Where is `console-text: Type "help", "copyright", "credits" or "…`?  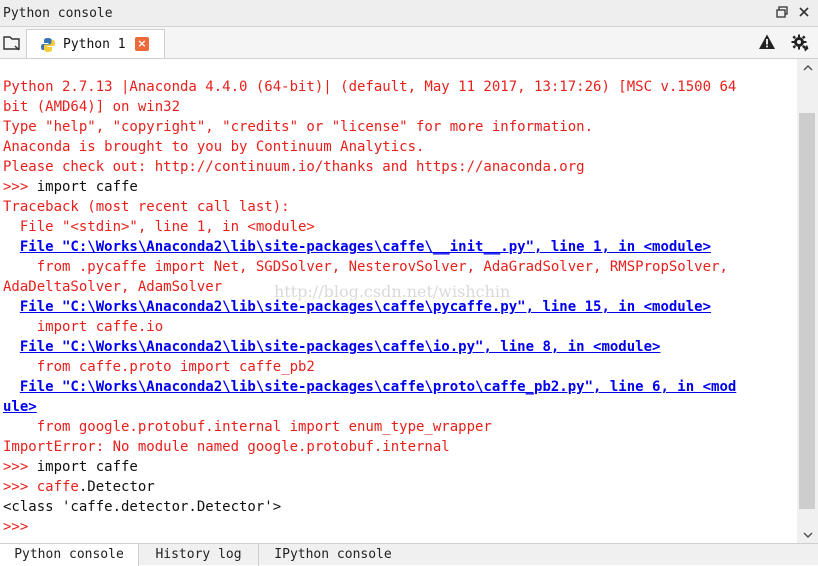 console-text: Type "help", "copyright", "credits" or "… is located at coordinates (298, 127).